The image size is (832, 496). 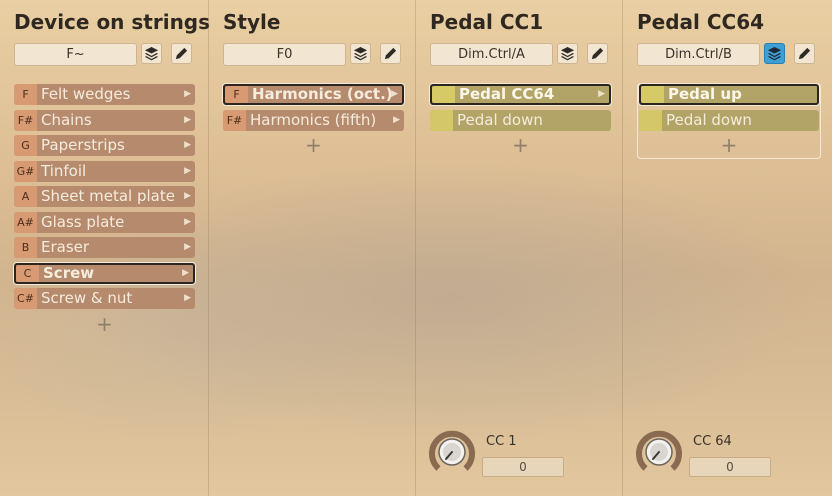 I want to click on list-item-selected: Pedal up, so click(x=729, y=94).